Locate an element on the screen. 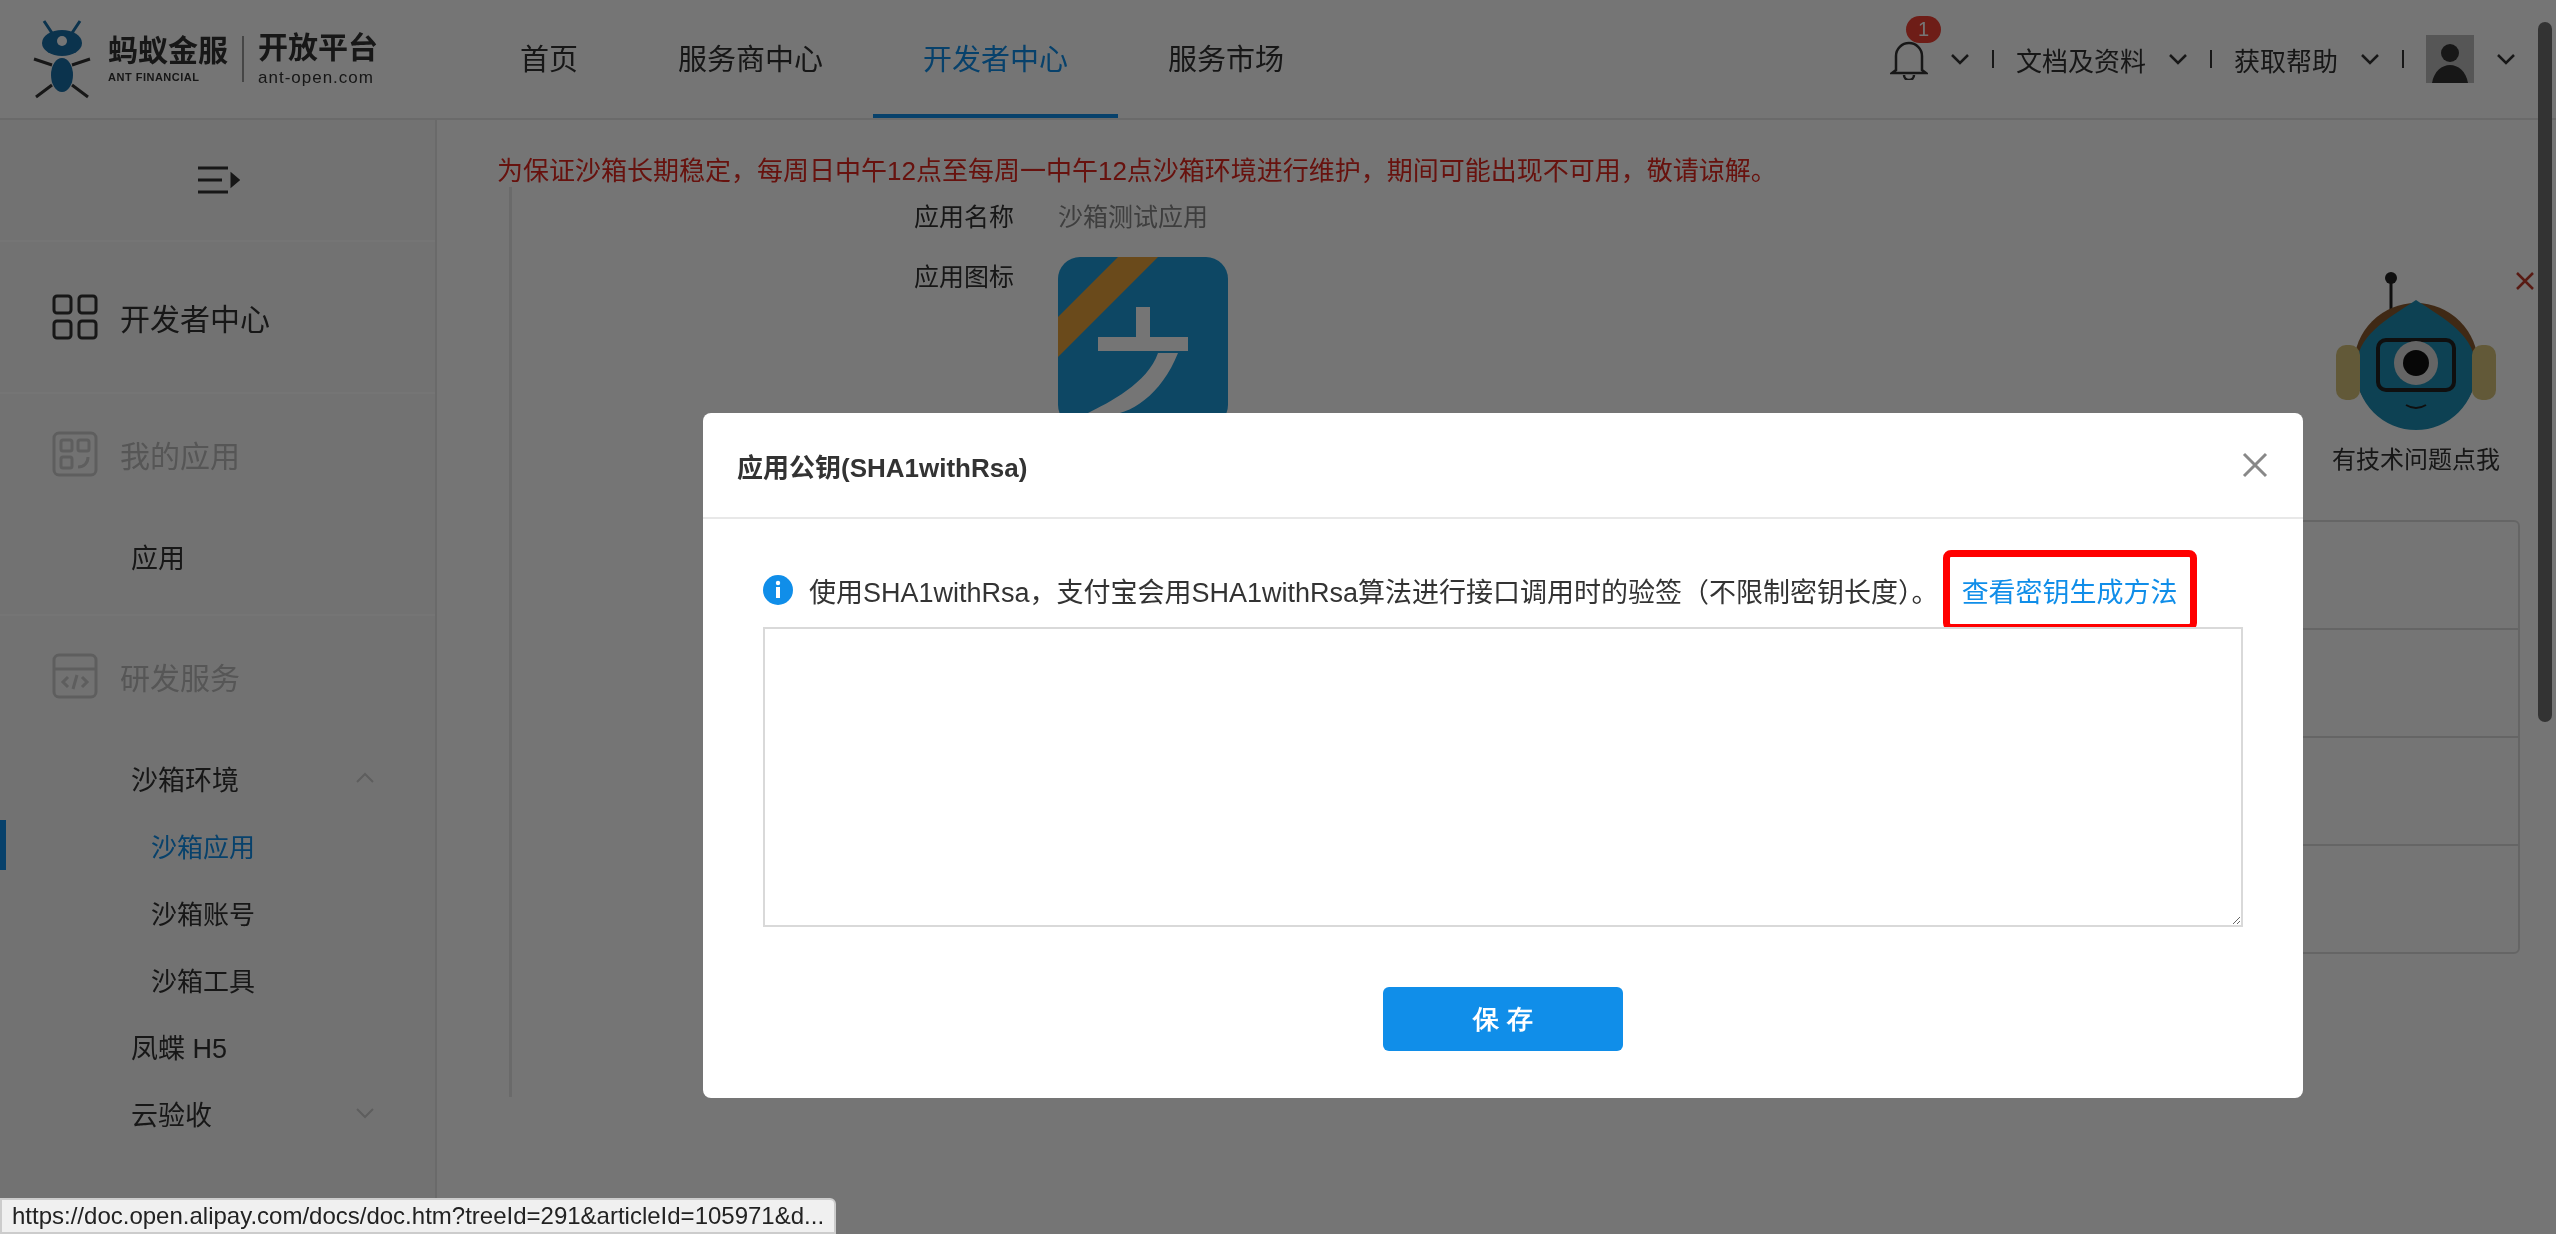 This screenshot has height=1234, width=2556. nav-tab: 服务市场 is located at coordinates (1226, 59).